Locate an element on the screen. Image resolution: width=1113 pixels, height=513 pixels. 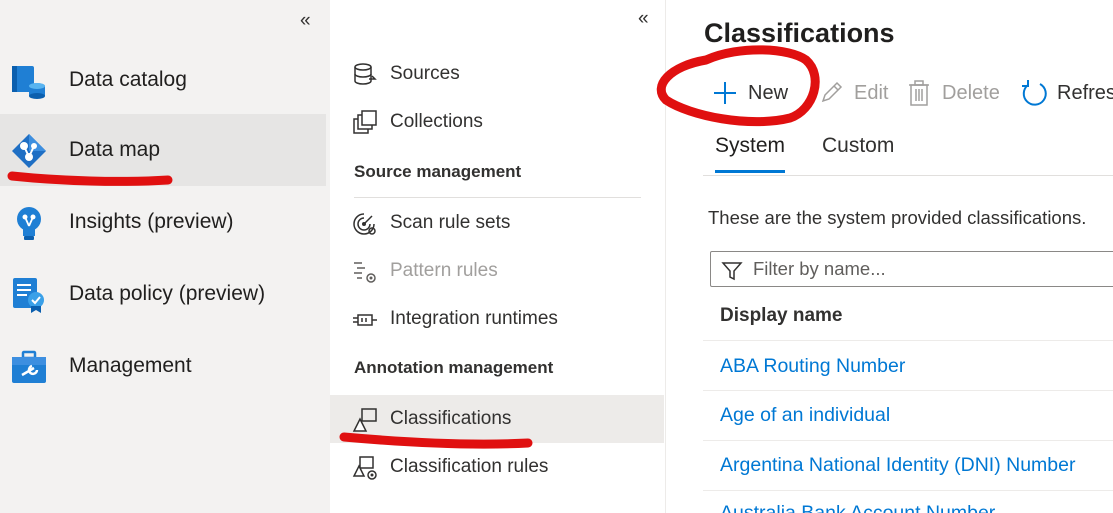
section-divider is located at coordinates (497, 197).